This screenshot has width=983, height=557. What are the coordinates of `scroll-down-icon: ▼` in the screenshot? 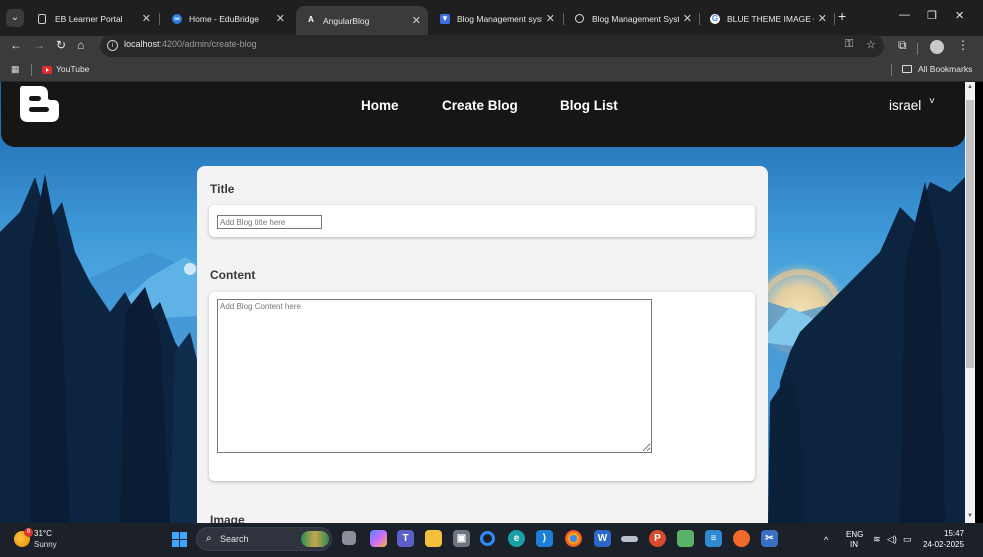 It's located at (970, 517).